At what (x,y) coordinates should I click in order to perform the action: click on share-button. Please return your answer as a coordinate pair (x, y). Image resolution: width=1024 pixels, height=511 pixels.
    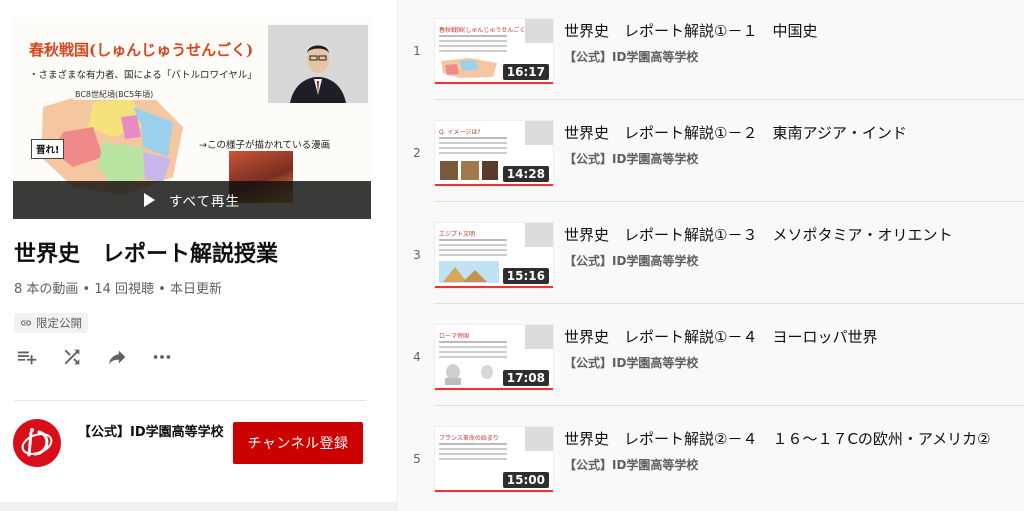
    Looking at the image, I should click on (117, 357).